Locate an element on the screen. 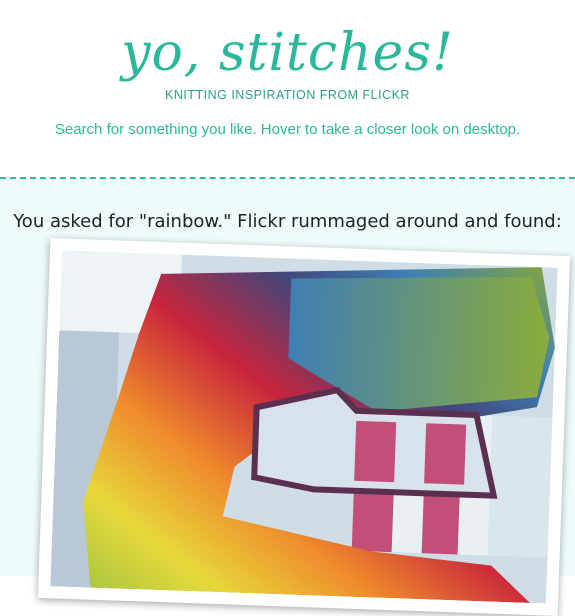 This screenshot has width=575, height=616. site-tagline: KNITTING INSPIRATION FROM FLICKR is located at coordinates (287, 95).